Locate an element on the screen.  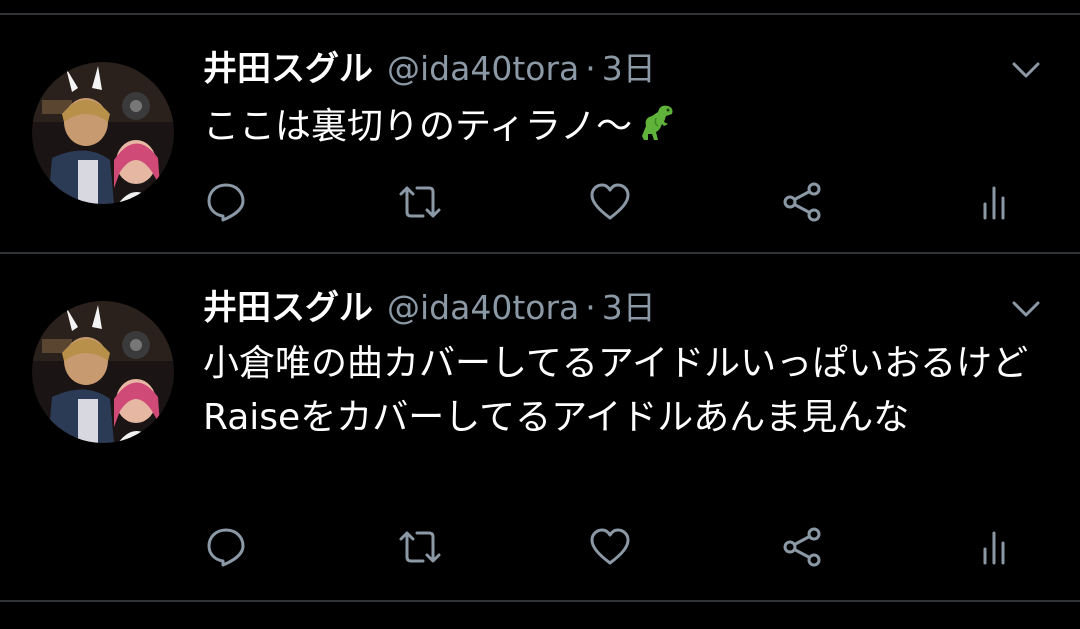
bottom-divider is located at coordinates (540, 601).